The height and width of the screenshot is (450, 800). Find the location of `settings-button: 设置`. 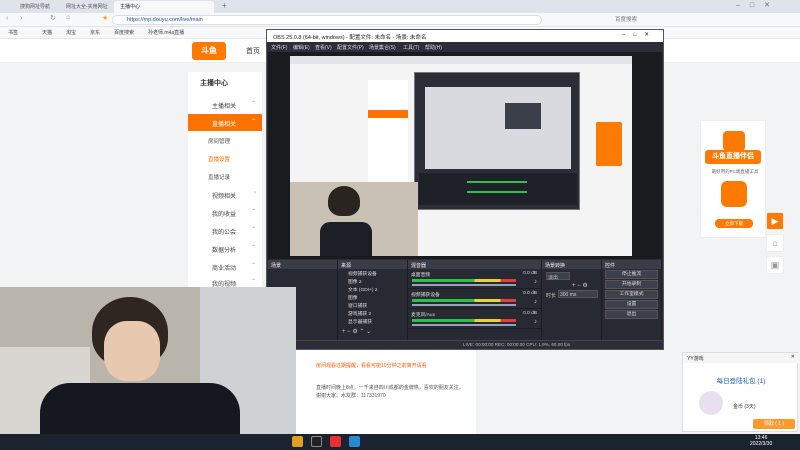

settings-button: 设置 is located at coordinates (631, 304).